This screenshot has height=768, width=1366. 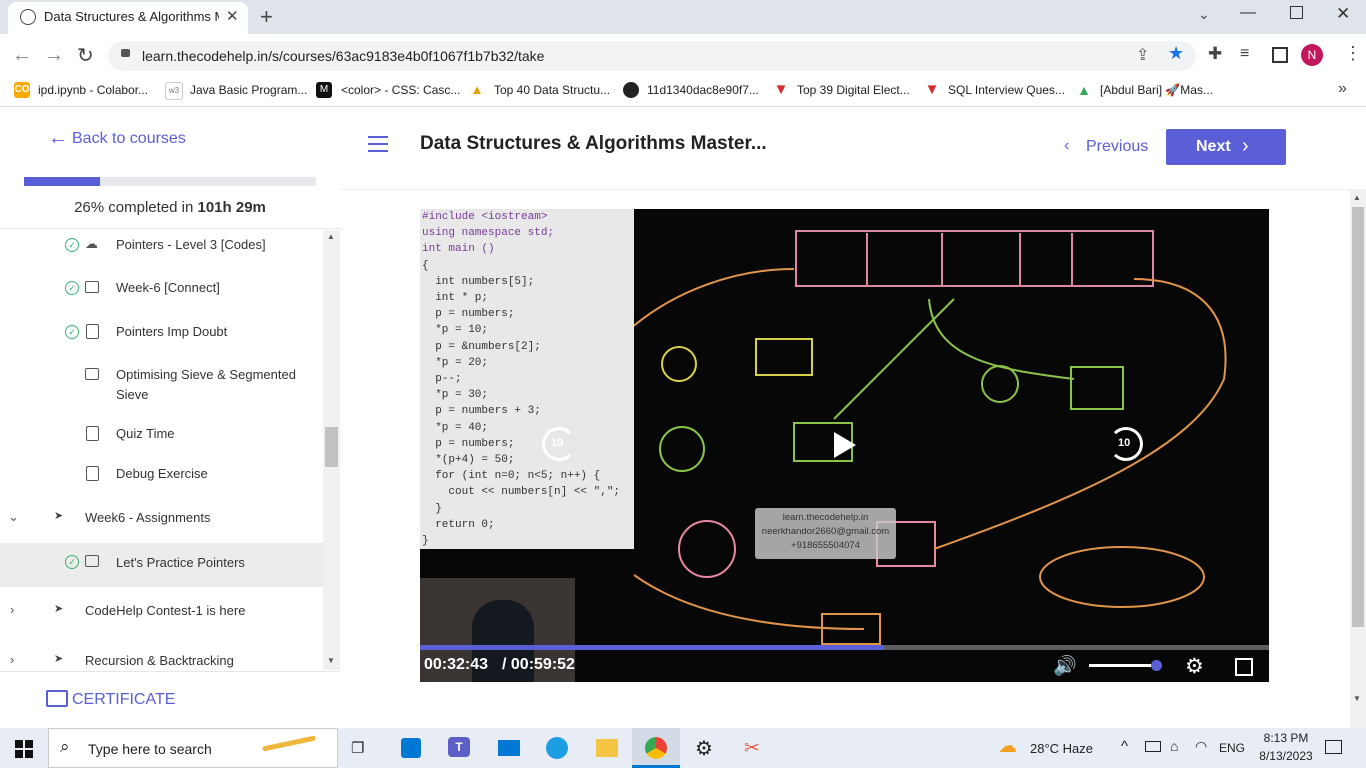 I want to click on share-icon: ⇪, so click(x=1142, y=55).